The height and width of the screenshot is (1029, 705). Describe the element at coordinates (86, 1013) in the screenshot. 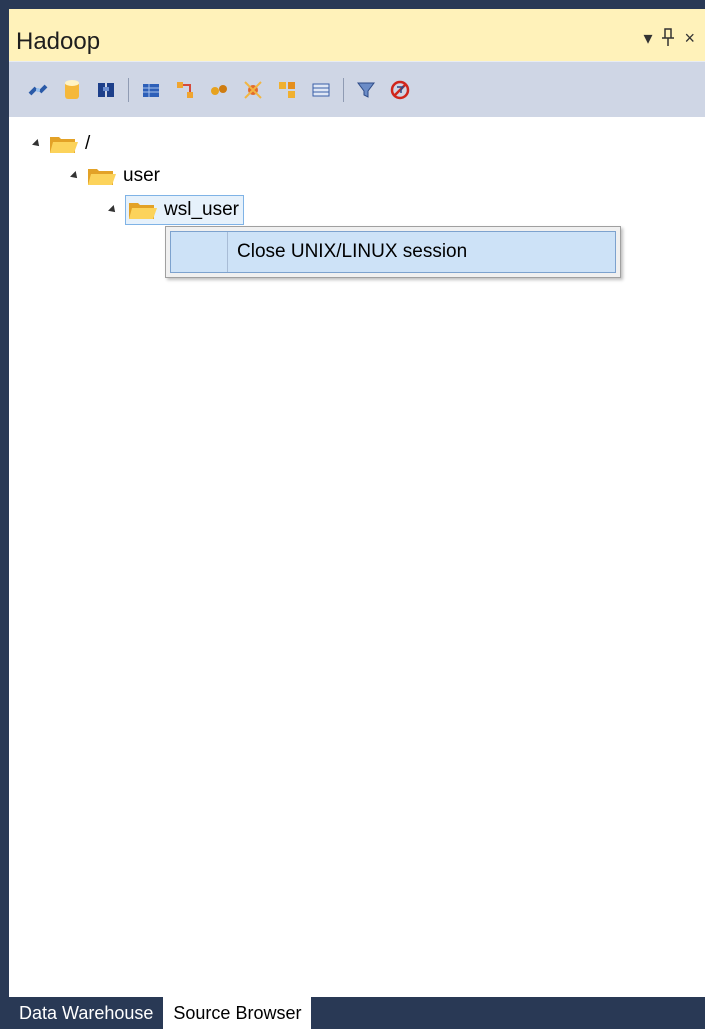

I see `tab-data-warehouse: Data Warehouse` at that location.